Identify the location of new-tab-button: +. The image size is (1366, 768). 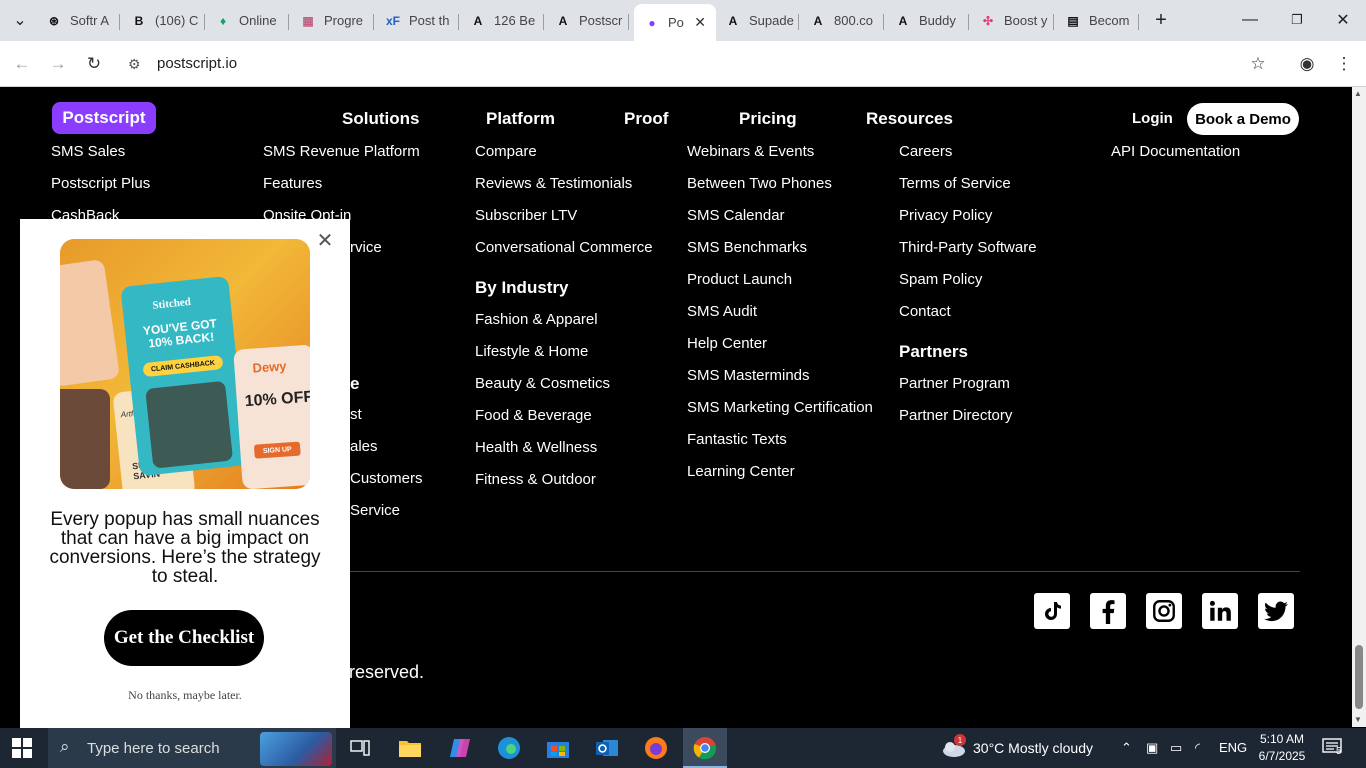
(1161, 20).